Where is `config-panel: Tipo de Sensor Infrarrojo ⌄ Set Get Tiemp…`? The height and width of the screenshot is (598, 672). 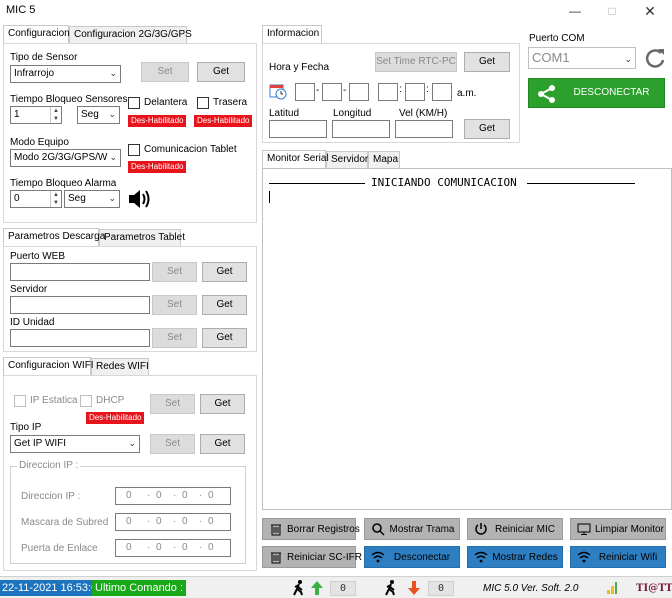
config-panel: Tipo de Sensor Infrarrojo ⌄ Set Get Tiemp… is located at coordinates (130, 133).